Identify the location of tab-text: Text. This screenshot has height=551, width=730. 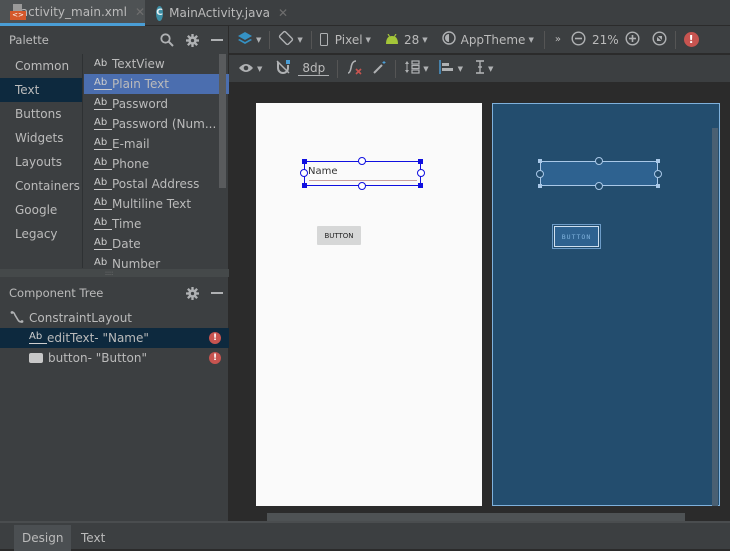
(93, 538).